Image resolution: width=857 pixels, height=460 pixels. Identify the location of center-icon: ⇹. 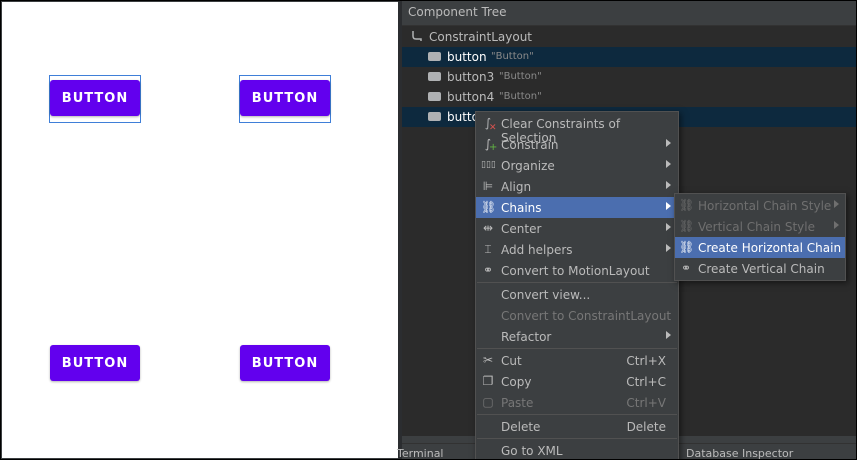
(488, 228).